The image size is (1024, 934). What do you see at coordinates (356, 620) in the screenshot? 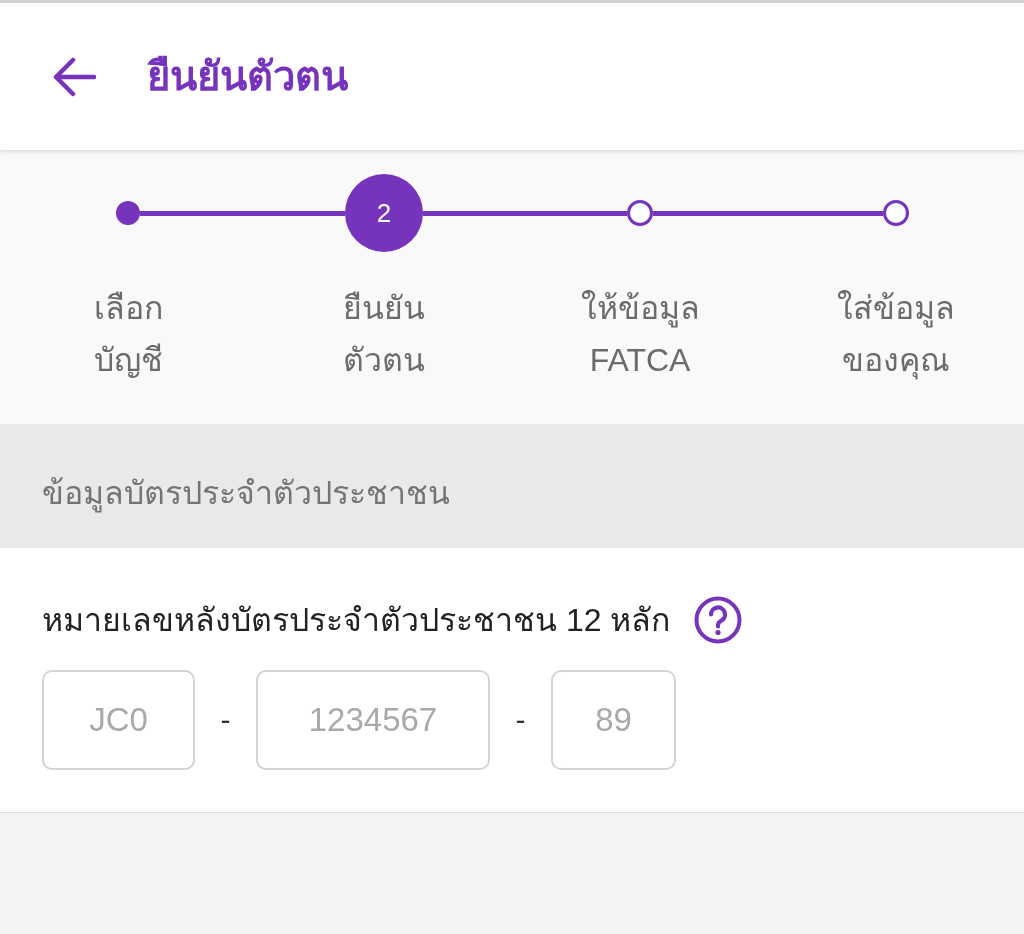
I see `field-label: หมายเลขหลังบัตรประจำตัวประชาชน 12 หลัก` at bounding box center [356, 620].